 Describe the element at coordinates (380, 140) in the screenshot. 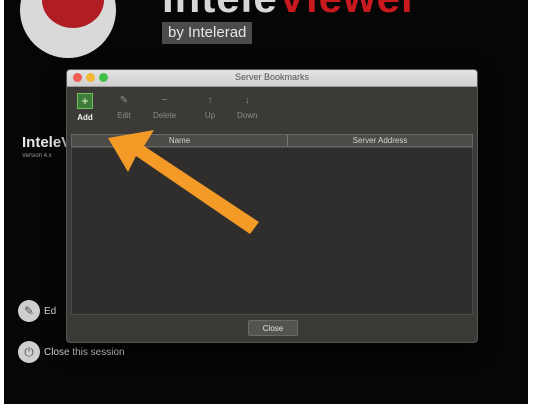

I see `column-header-server-address: Server Address` at that location.